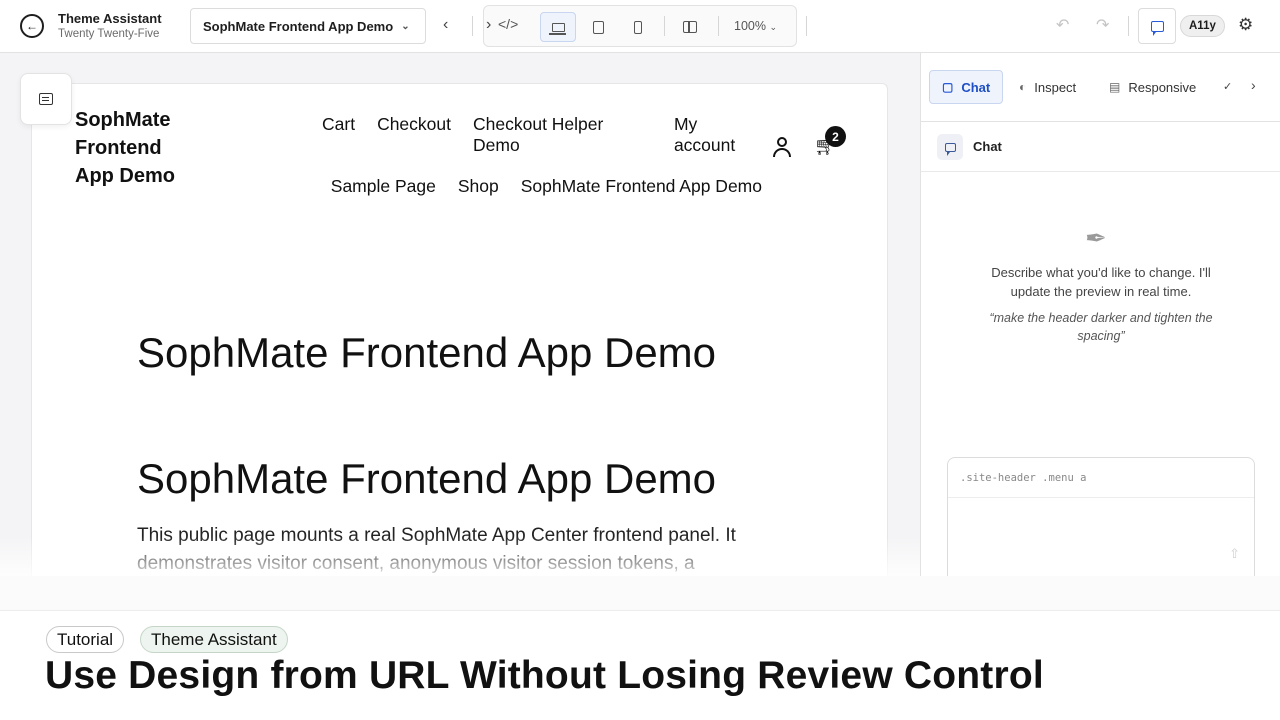 This screenshot has width=1280, height=720. I want to click on account-icon-body, so click(782, 152).